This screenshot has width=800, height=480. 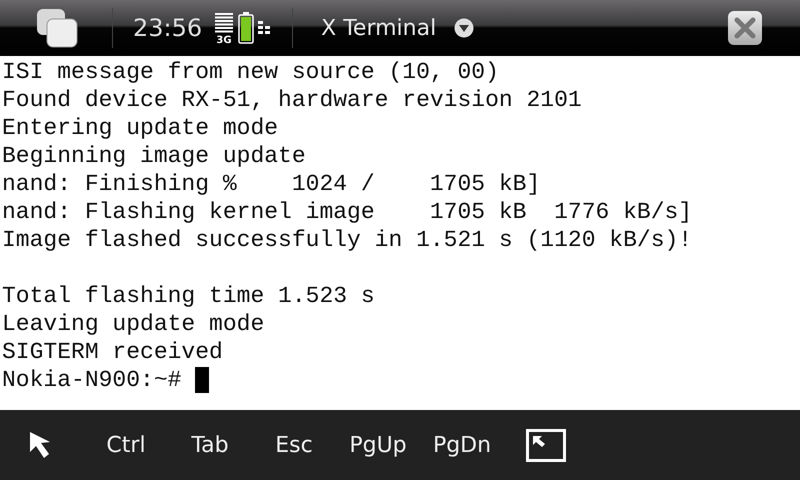 I want to click on data-activity-icon, so click(x=265, y=28).